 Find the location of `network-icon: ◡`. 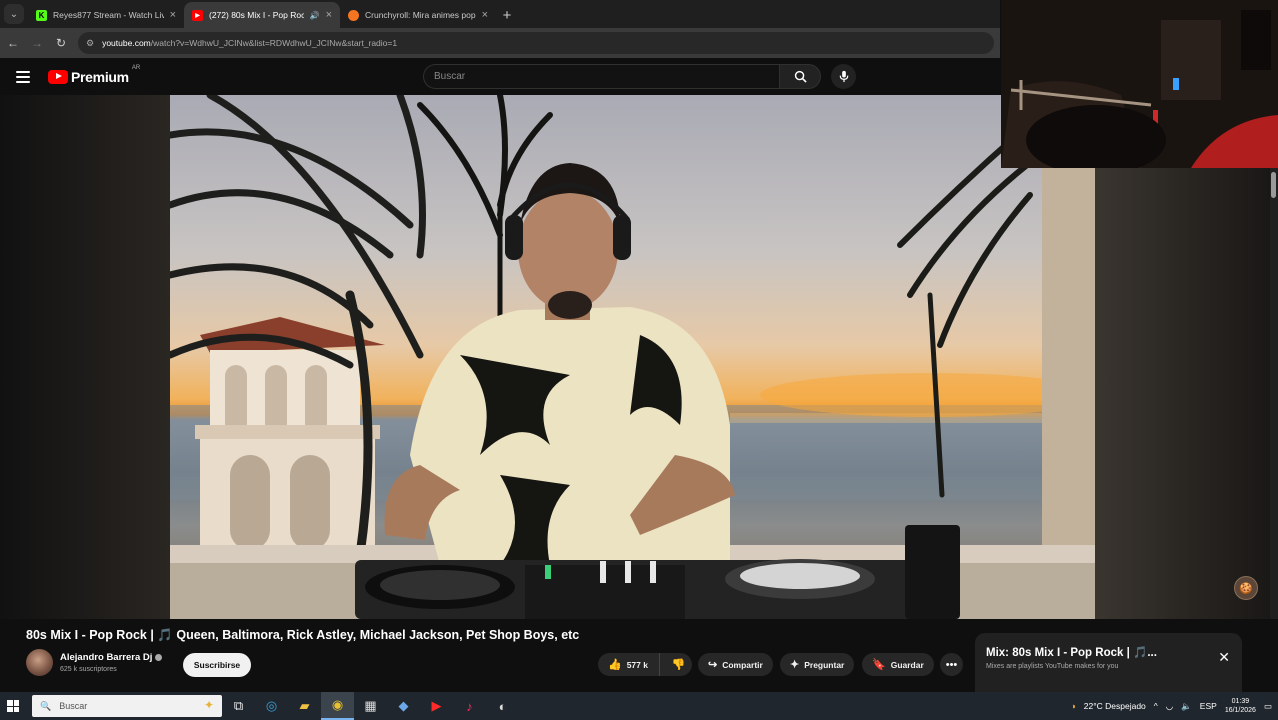

network-icon: ◡ is located at coordinates (1169, 706).